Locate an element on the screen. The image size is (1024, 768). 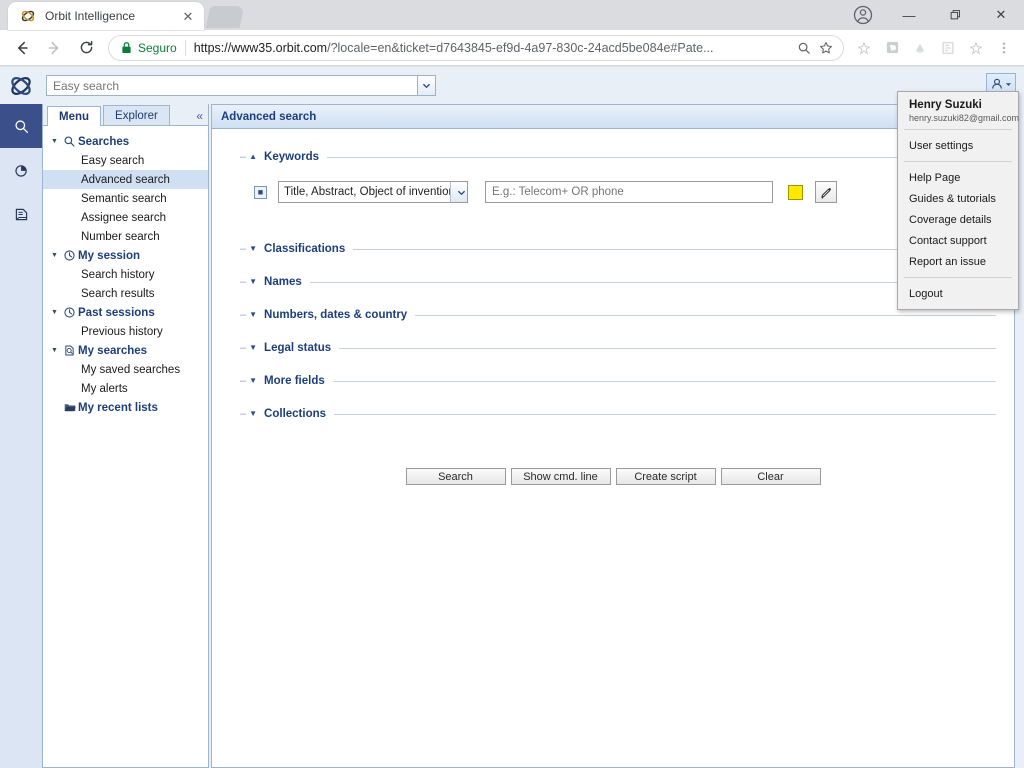
browser-tab: Orbit Intelligence ✕ is located at coordinates (106, 16).